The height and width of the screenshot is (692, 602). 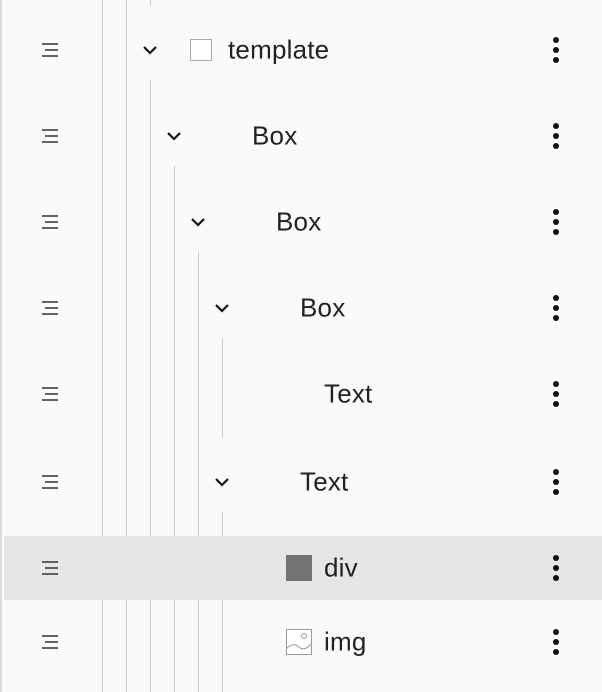 I want to click on tree-row-img: img, so click(x=303, y=642).